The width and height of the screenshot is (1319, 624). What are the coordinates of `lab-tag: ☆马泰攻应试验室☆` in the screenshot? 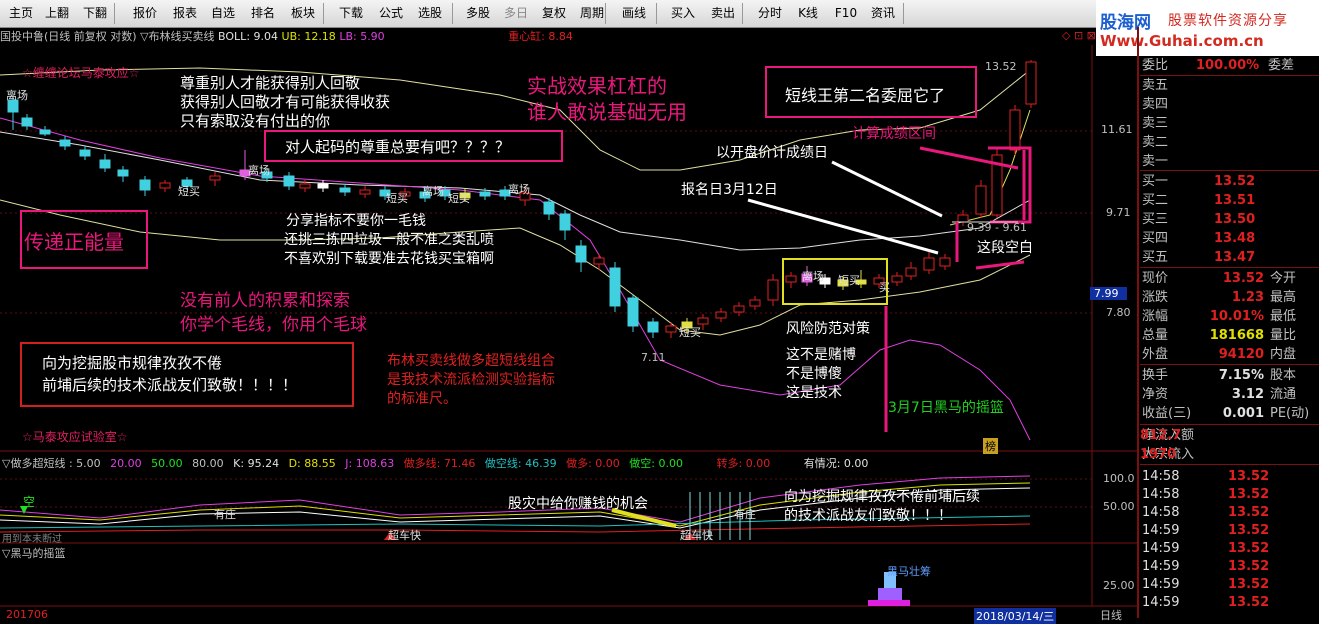 It's located at (75, 437).